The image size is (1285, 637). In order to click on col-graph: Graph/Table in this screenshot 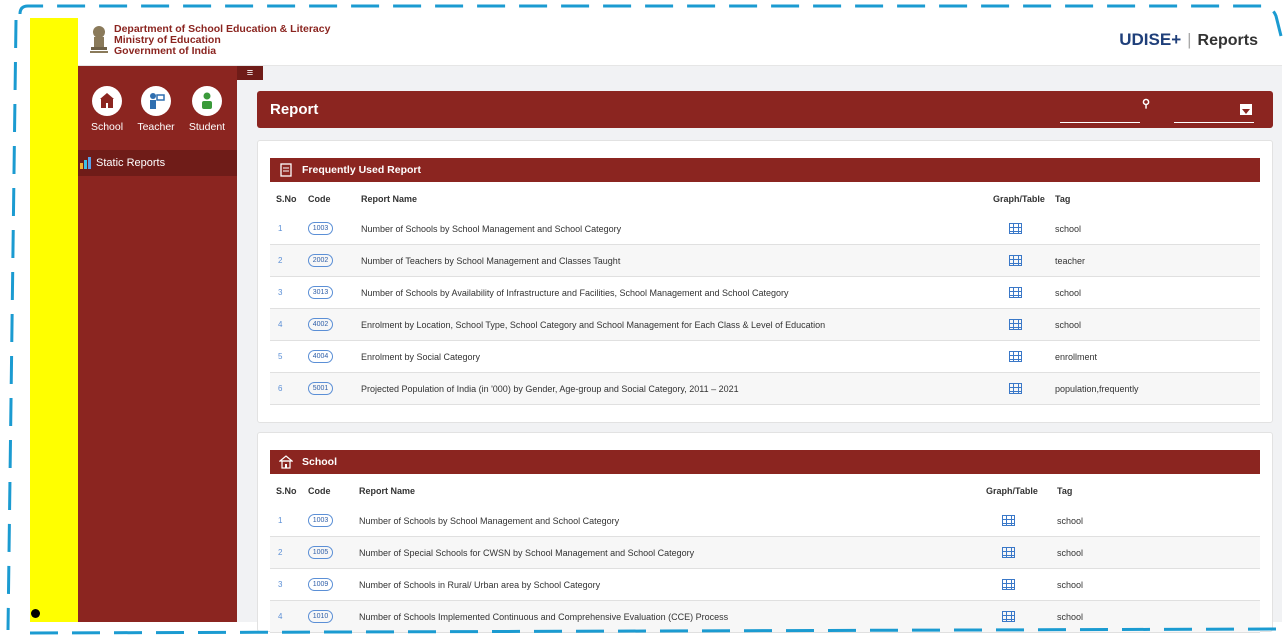, I will do `click(1019, 199)`.